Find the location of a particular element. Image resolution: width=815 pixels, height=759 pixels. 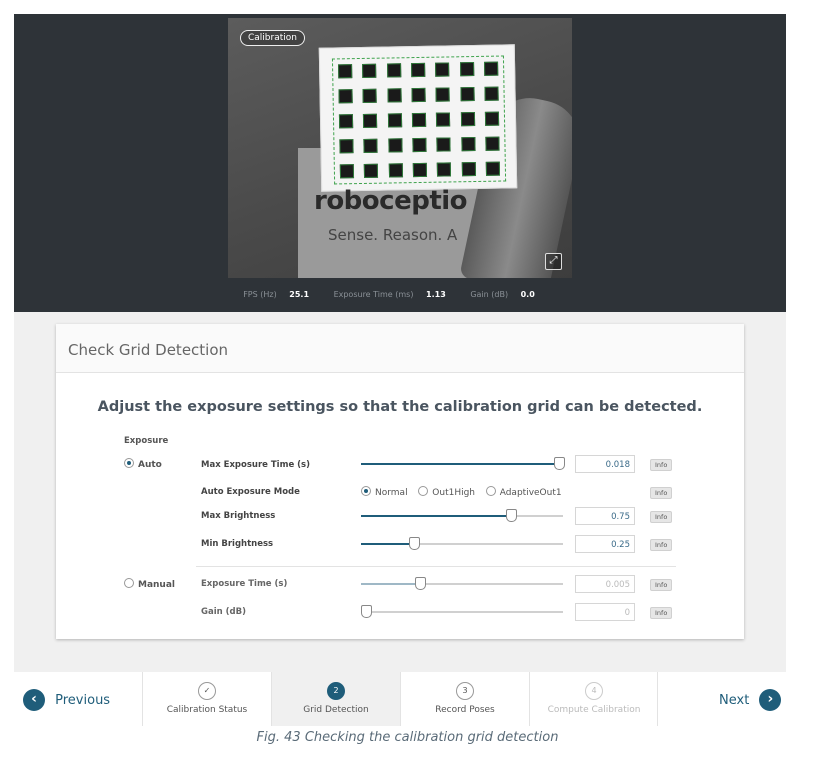

step-grid-detection: 2 Grid Detection is located at coordinates (336, 699).